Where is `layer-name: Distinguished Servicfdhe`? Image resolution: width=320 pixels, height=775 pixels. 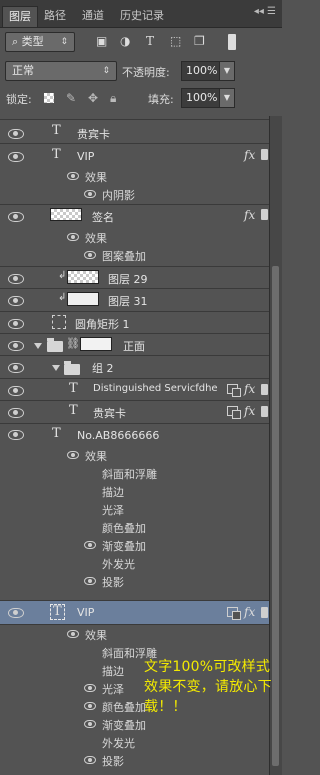
layer-name: Distinguished Servicfdhe is located at coordinates (155, 388).